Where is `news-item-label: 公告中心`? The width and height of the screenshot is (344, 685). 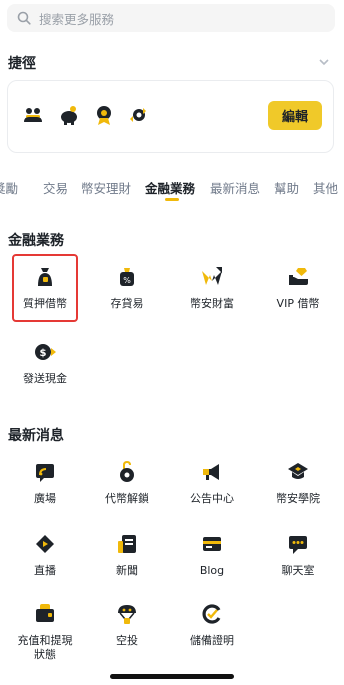
news-item-label: 公告中心 is located at coordinates (212, 498).